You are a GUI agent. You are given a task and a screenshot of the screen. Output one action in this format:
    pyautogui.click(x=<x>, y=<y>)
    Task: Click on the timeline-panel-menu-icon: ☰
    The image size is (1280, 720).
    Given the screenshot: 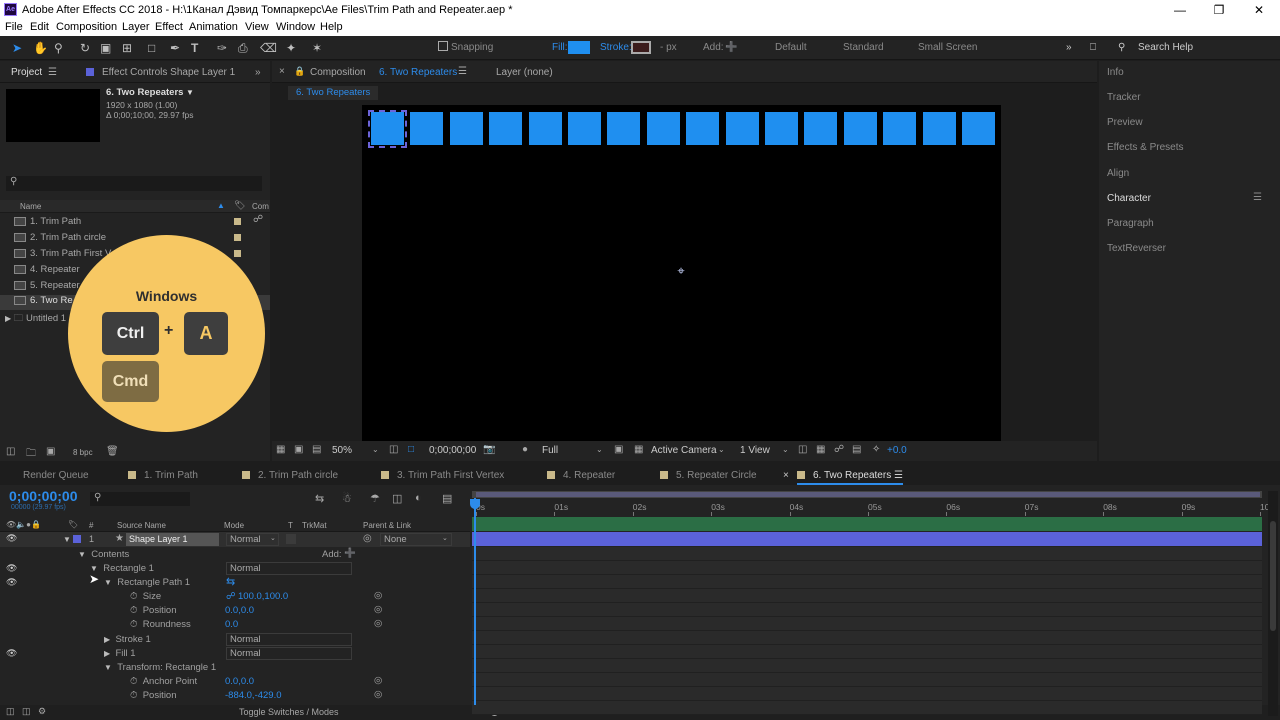 What is the action you would take?
    pyautogui.click(x=898, y=475)
    